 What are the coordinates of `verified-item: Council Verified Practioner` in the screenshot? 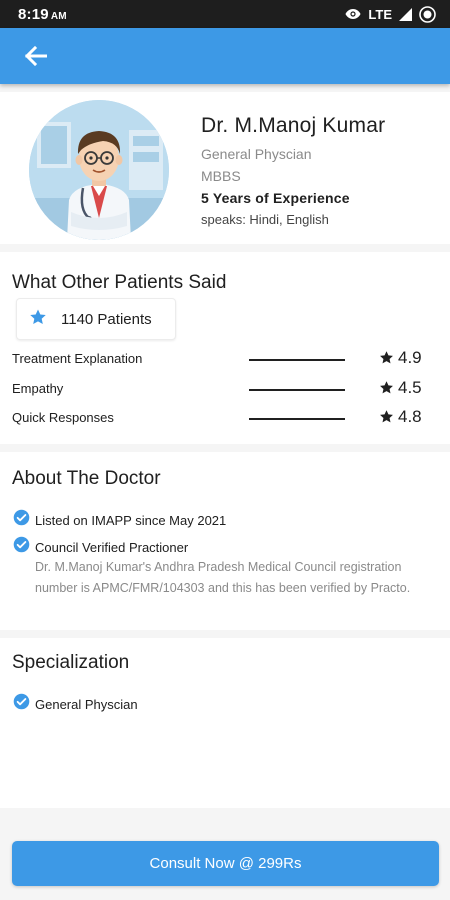 It's located at (100, 547).